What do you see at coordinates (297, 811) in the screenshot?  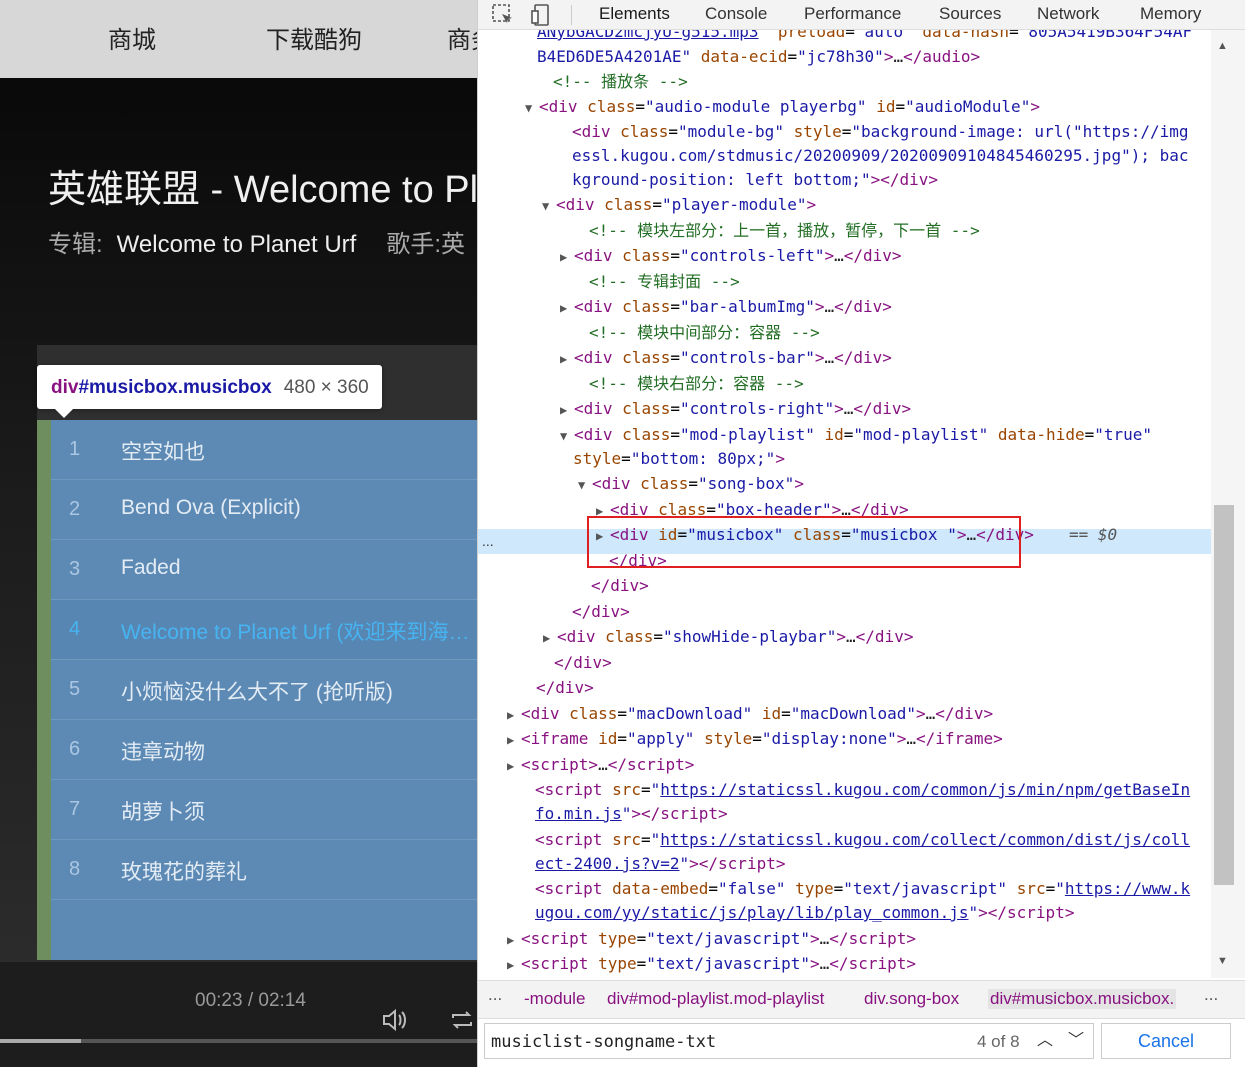 I see `playlist-row-songname: 胡萝卜须` at bounding box center [297, 811].